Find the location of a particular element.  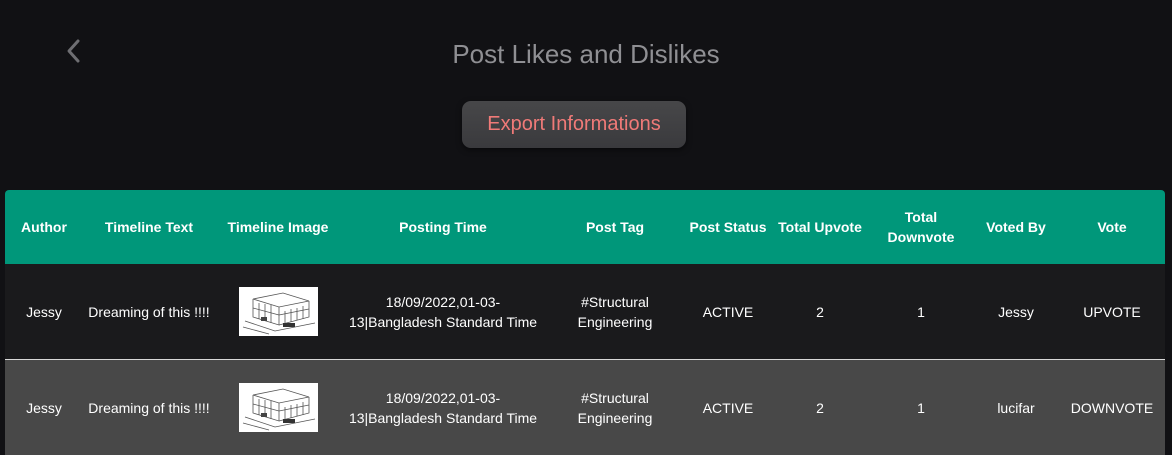

column-header-post-tag: Post Tag is located at coordinates (615, 227).